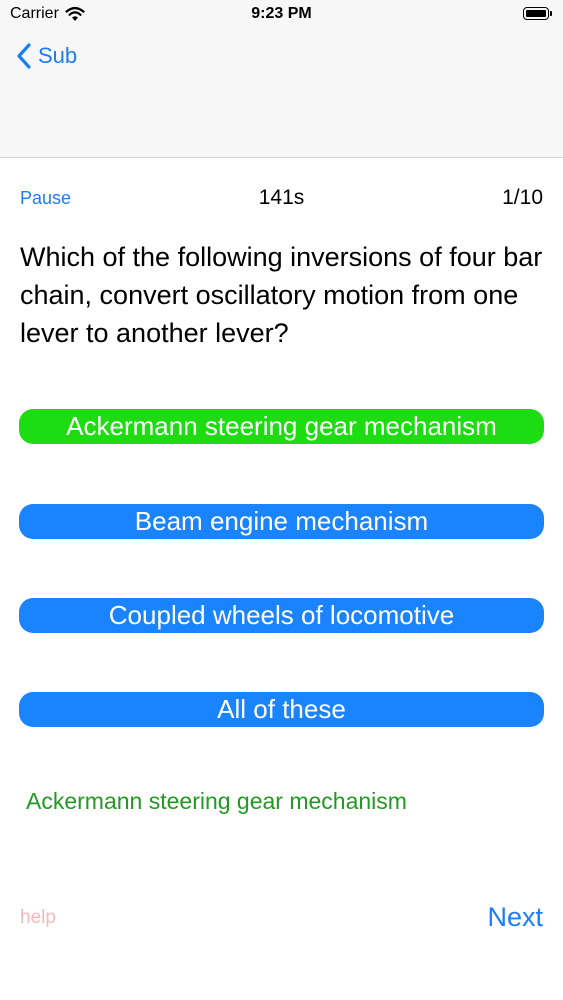 This screenshot has height=1000, width=563. I want to click on correct-answer-text: Ackermann steering gear mechanism, so click(216, 801).